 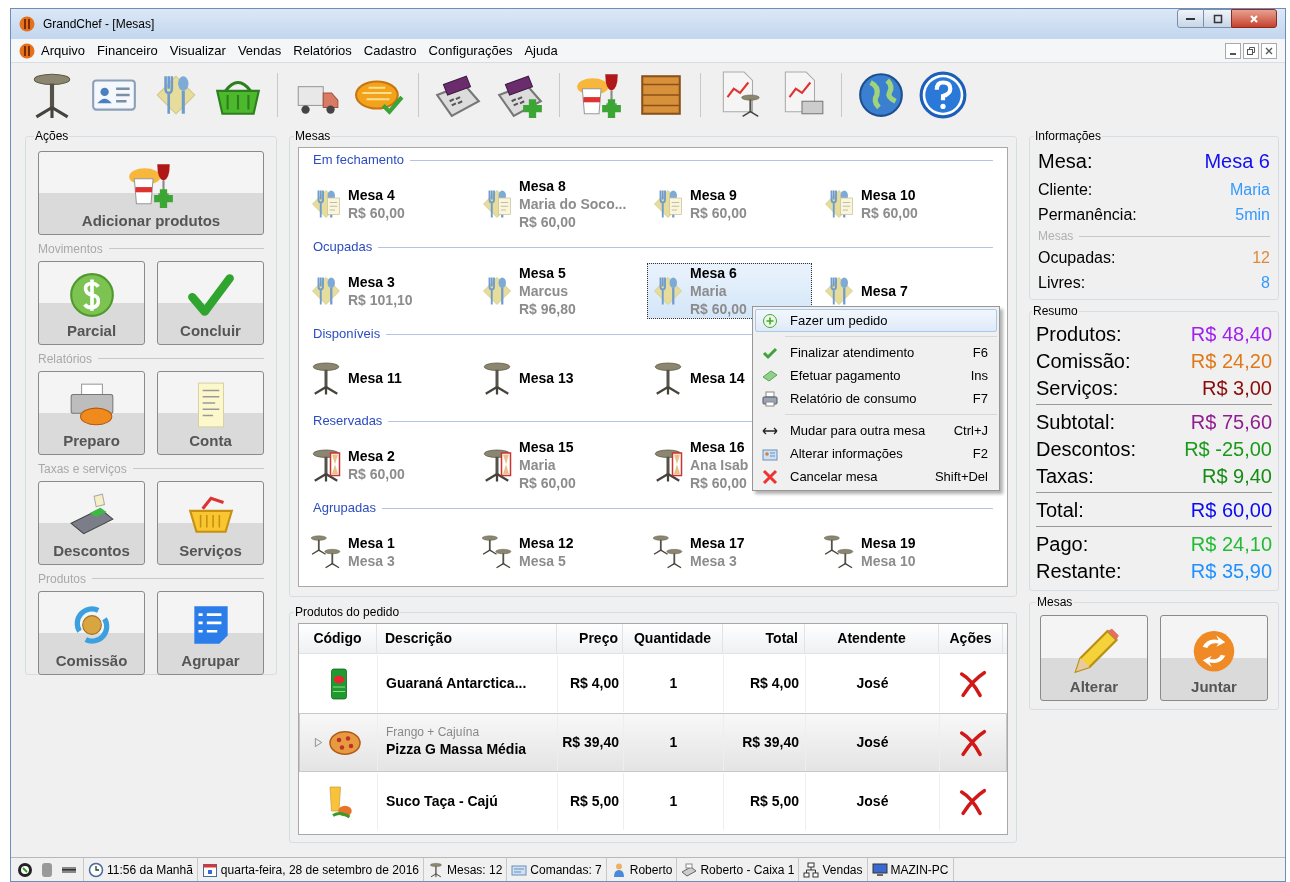 What do you see at coordinates (651, 870) in the screenshot?
I see `status-text: Roberto` at bounding box center [651, 870].